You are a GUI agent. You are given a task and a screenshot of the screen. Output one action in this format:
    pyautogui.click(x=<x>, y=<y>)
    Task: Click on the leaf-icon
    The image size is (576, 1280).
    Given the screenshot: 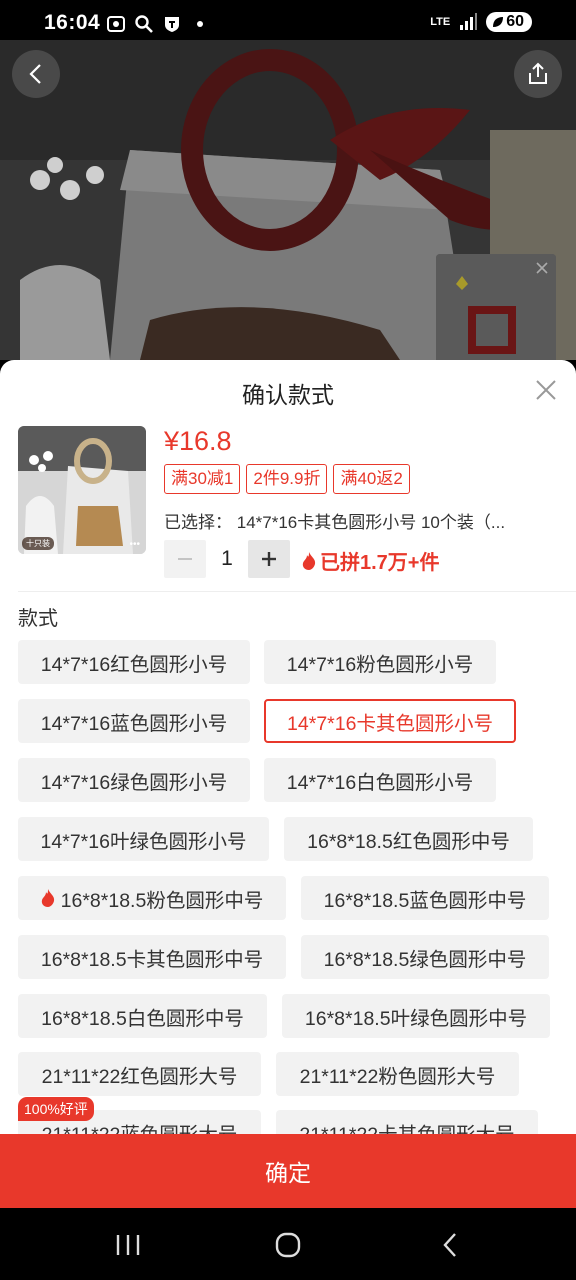 What is the action you would take?
    pyautogui.click(x=498, y=22)
    